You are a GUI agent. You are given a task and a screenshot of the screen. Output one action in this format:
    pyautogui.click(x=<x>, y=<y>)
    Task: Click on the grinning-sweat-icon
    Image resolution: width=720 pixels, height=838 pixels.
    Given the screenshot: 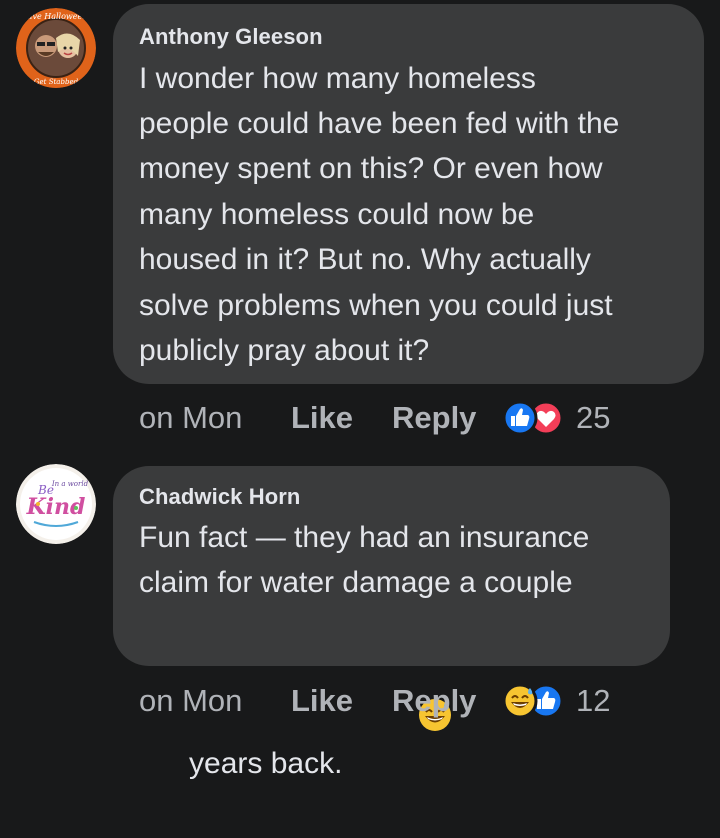 What is the action you would take?
    pyautogui.click(x=520, y=701)
    